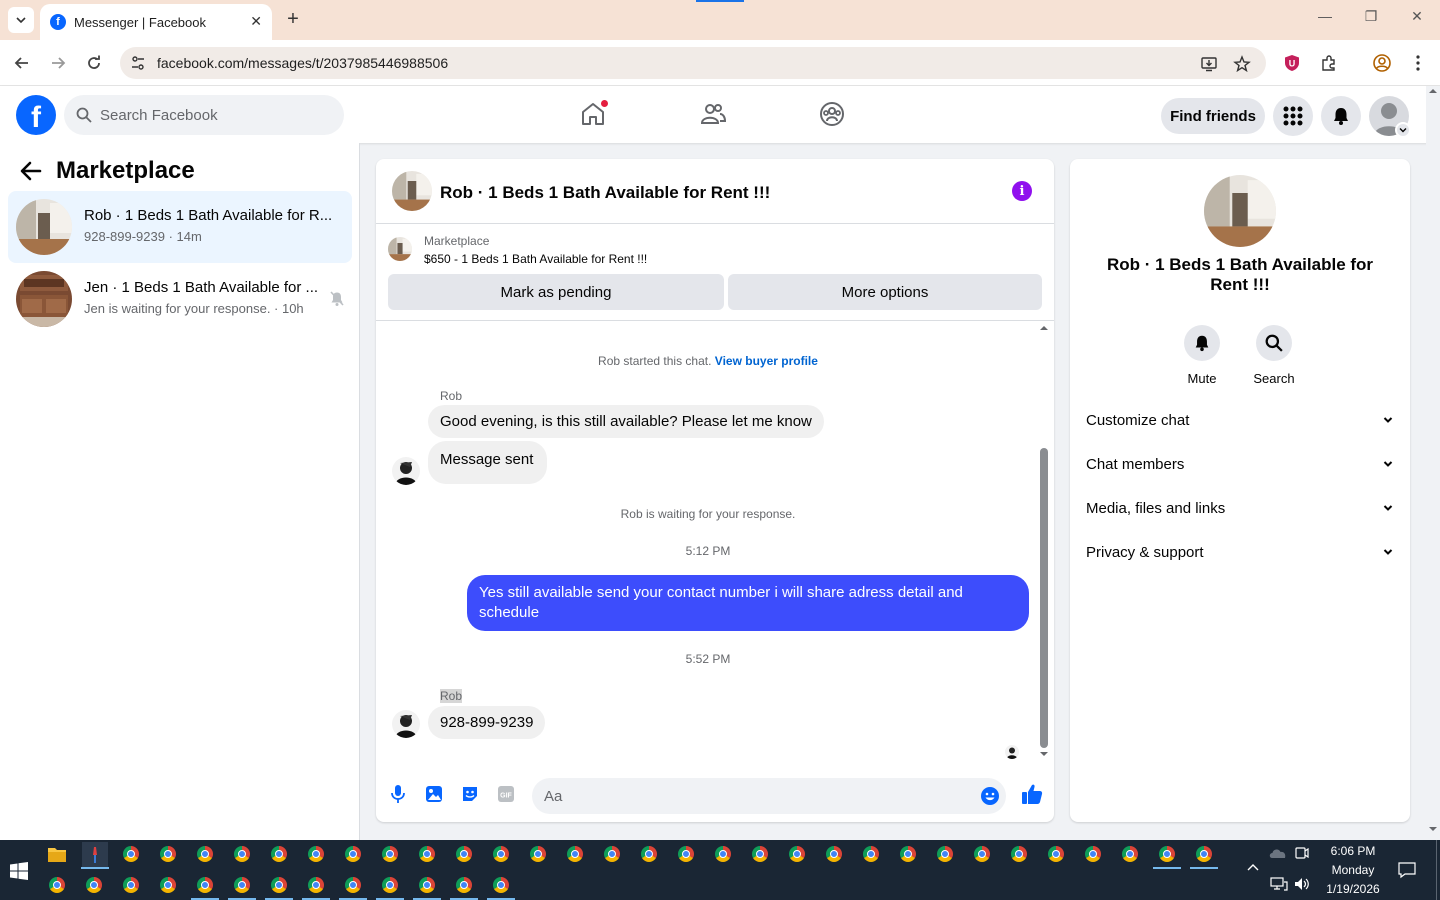 The image size is (1440, 900). What do you see at coordinates (156, 22) in the screenshot?
I see `browser-tab: f Messenger | Facebook ✕` at bounding box center [156, 22].